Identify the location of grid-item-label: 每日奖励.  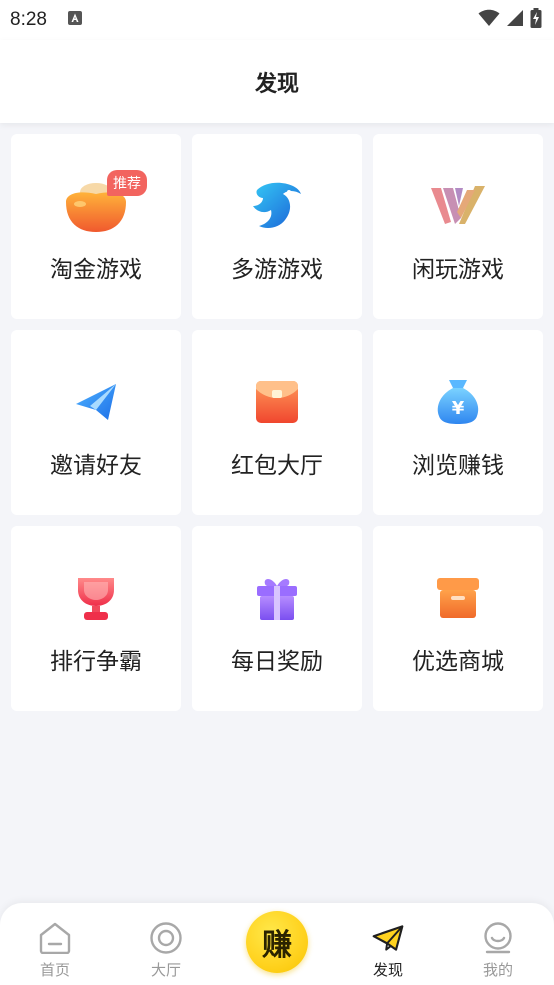
(277, 662).